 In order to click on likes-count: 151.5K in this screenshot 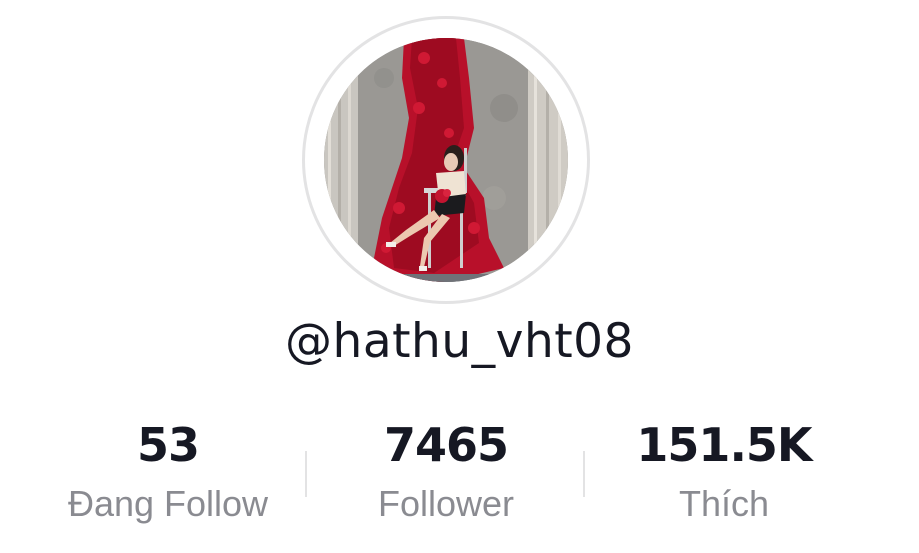, I will do `click(724, 445)`.